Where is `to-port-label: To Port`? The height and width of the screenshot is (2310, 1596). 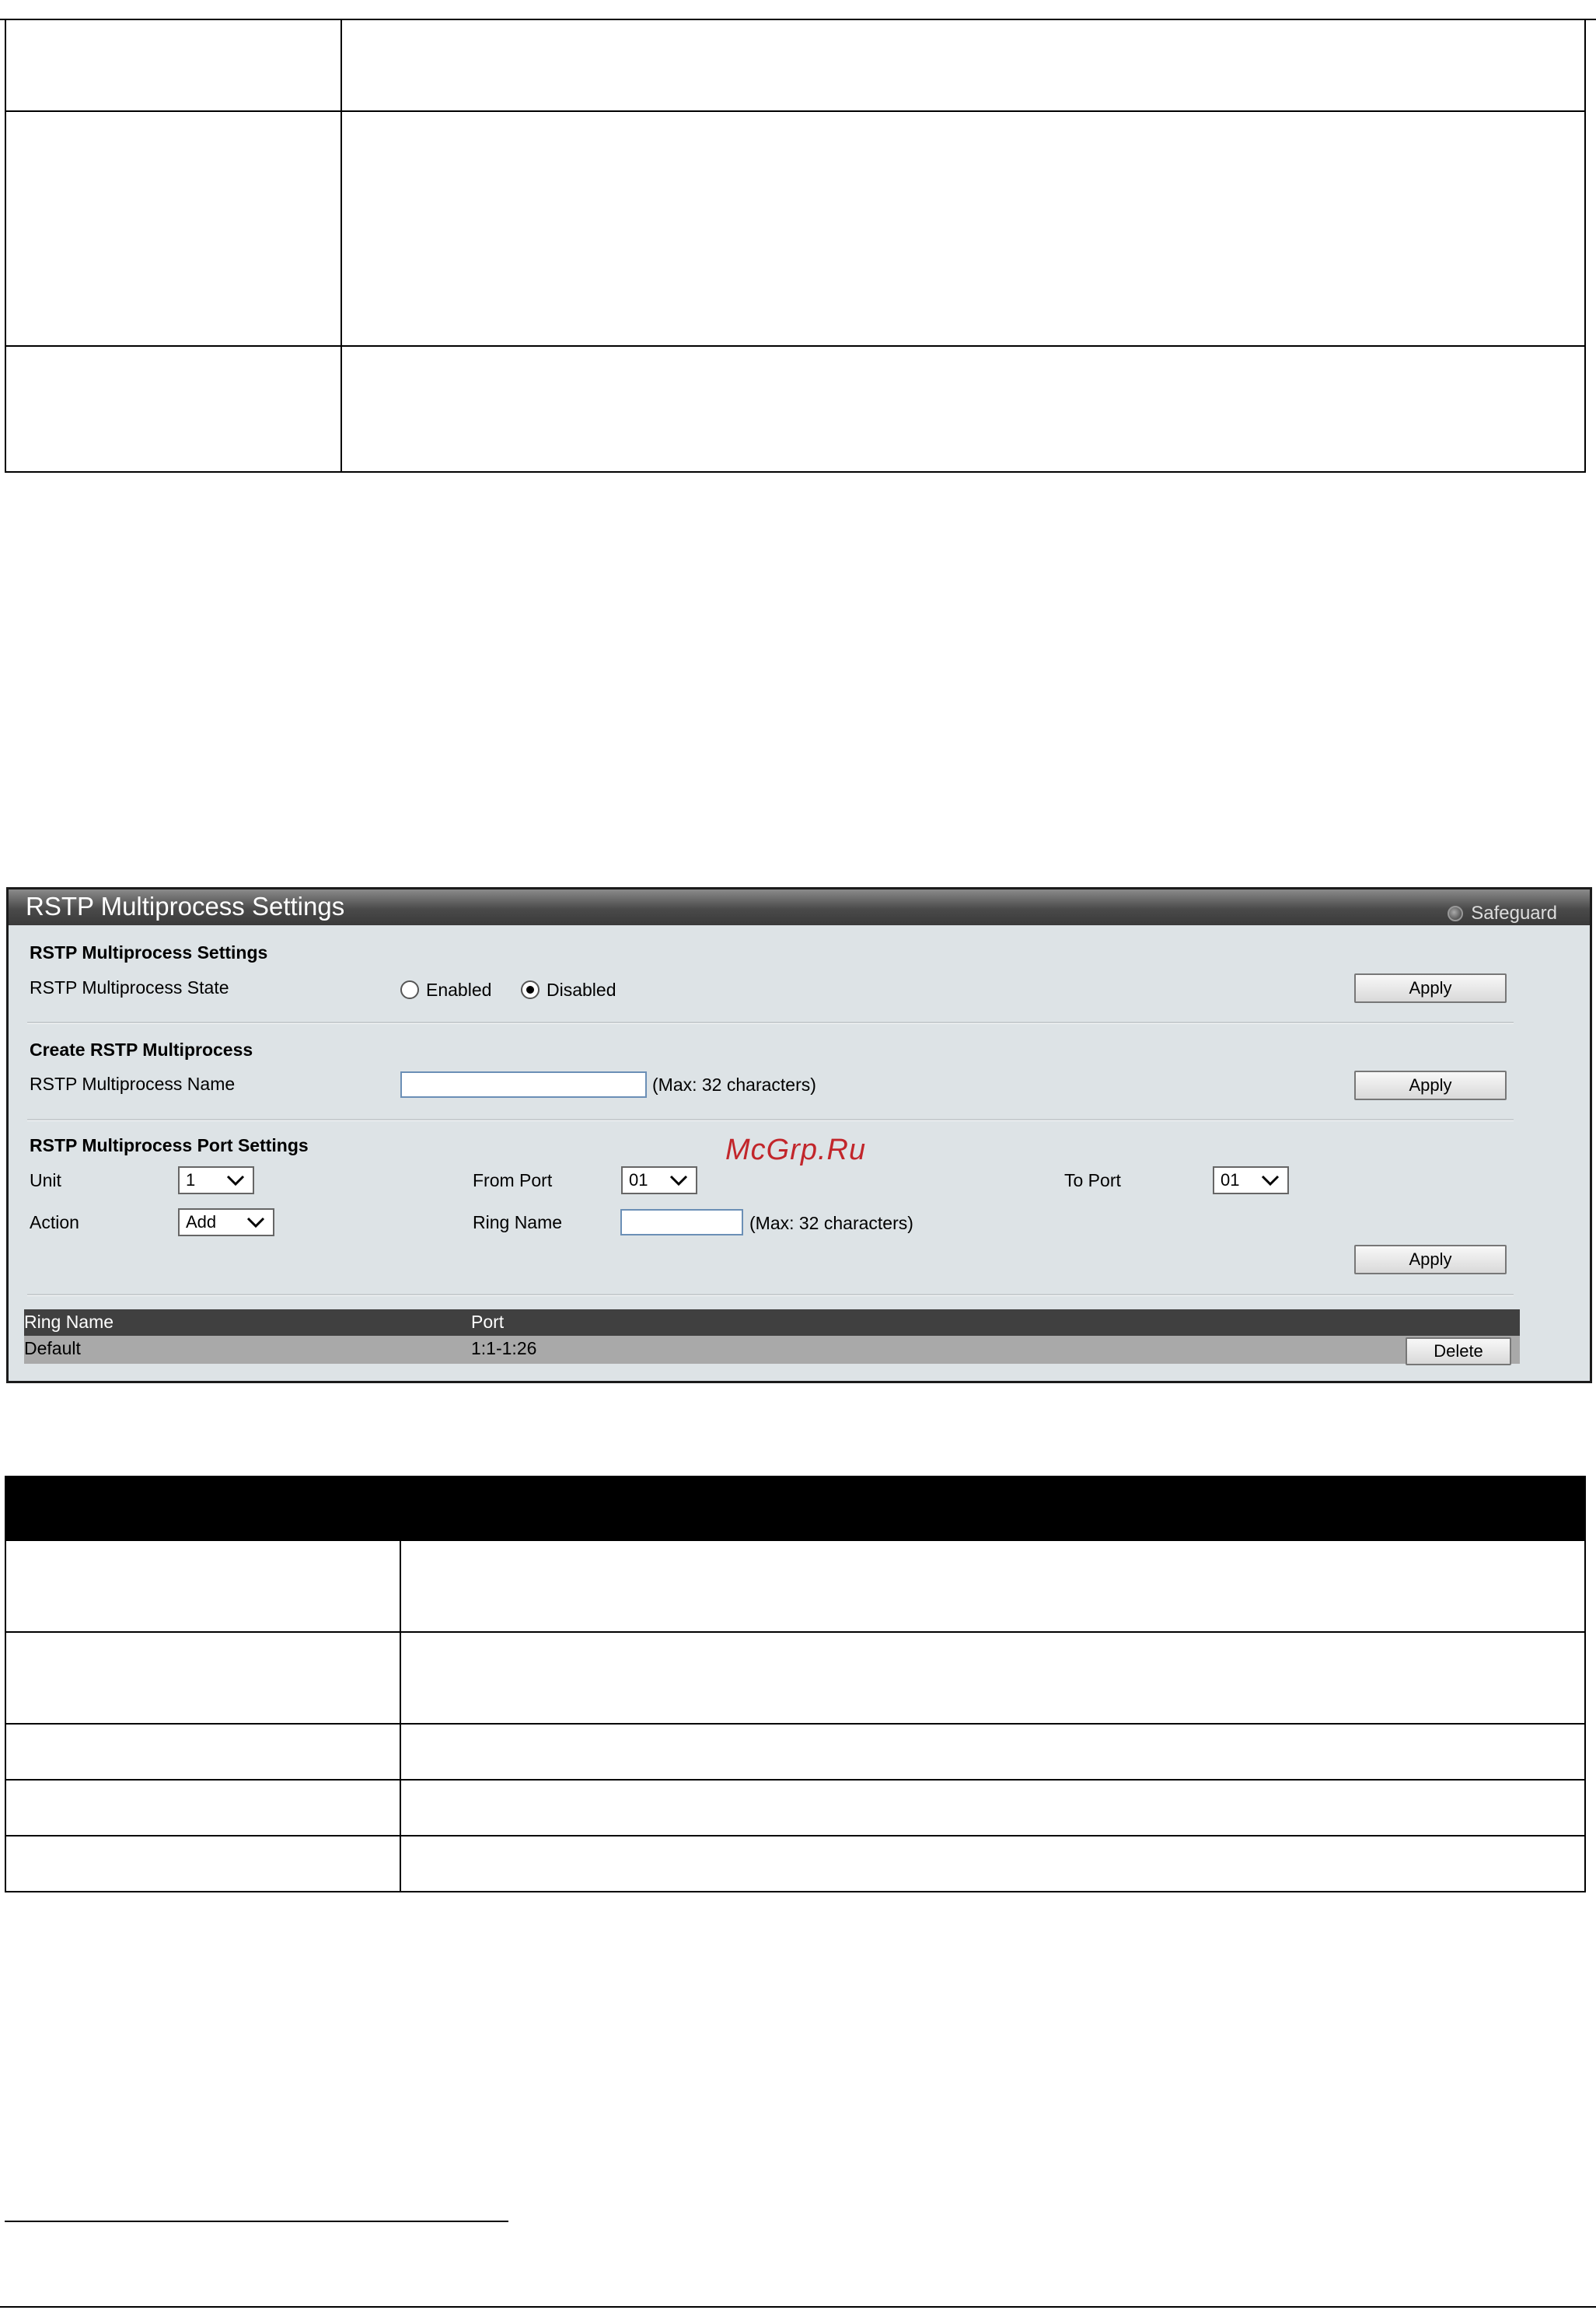
to-port-label: To Port is located at coordinates (1092, 1180).